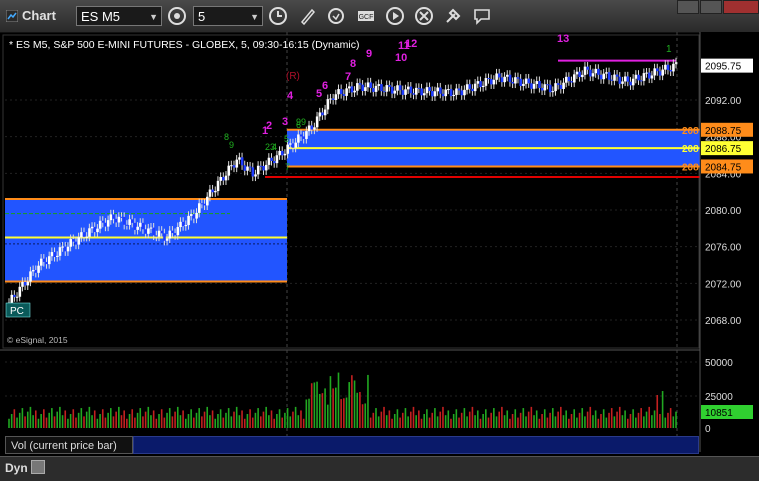  I want to click on maximize-button, so click(711, 7).